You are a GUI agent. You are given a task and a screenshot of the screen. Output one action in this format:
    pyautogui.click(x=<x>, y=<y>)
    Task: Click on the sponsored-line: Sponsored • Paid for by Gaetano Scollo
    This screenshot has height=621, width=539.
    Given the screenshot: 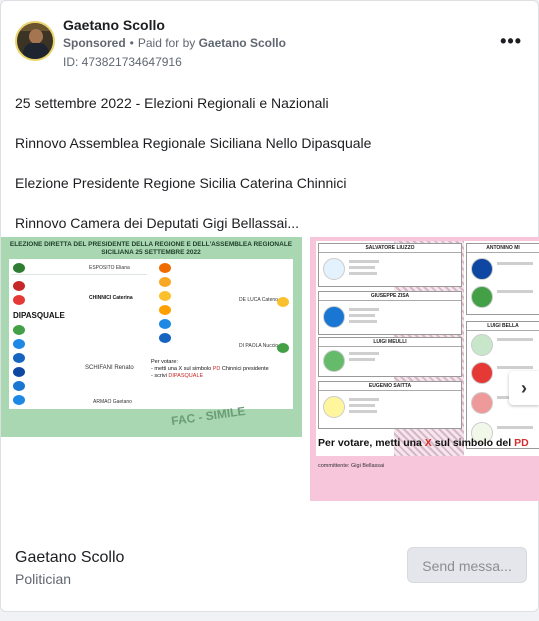 What is the action you would take?
    pyautogui.click(x=174, y=43)
    